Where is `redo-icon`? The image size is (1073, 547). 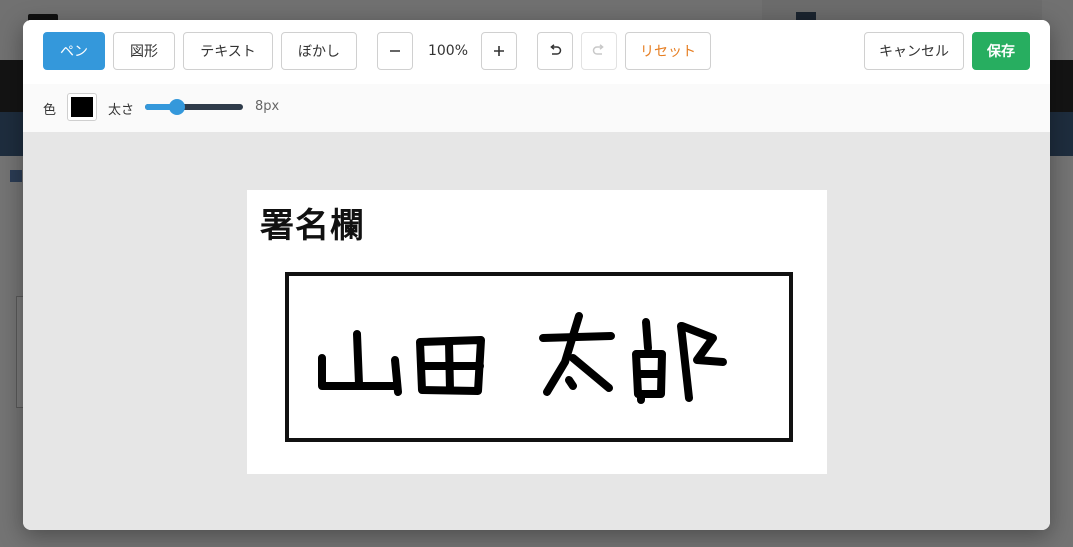 redo-icon is located at coordinates (598, 49).